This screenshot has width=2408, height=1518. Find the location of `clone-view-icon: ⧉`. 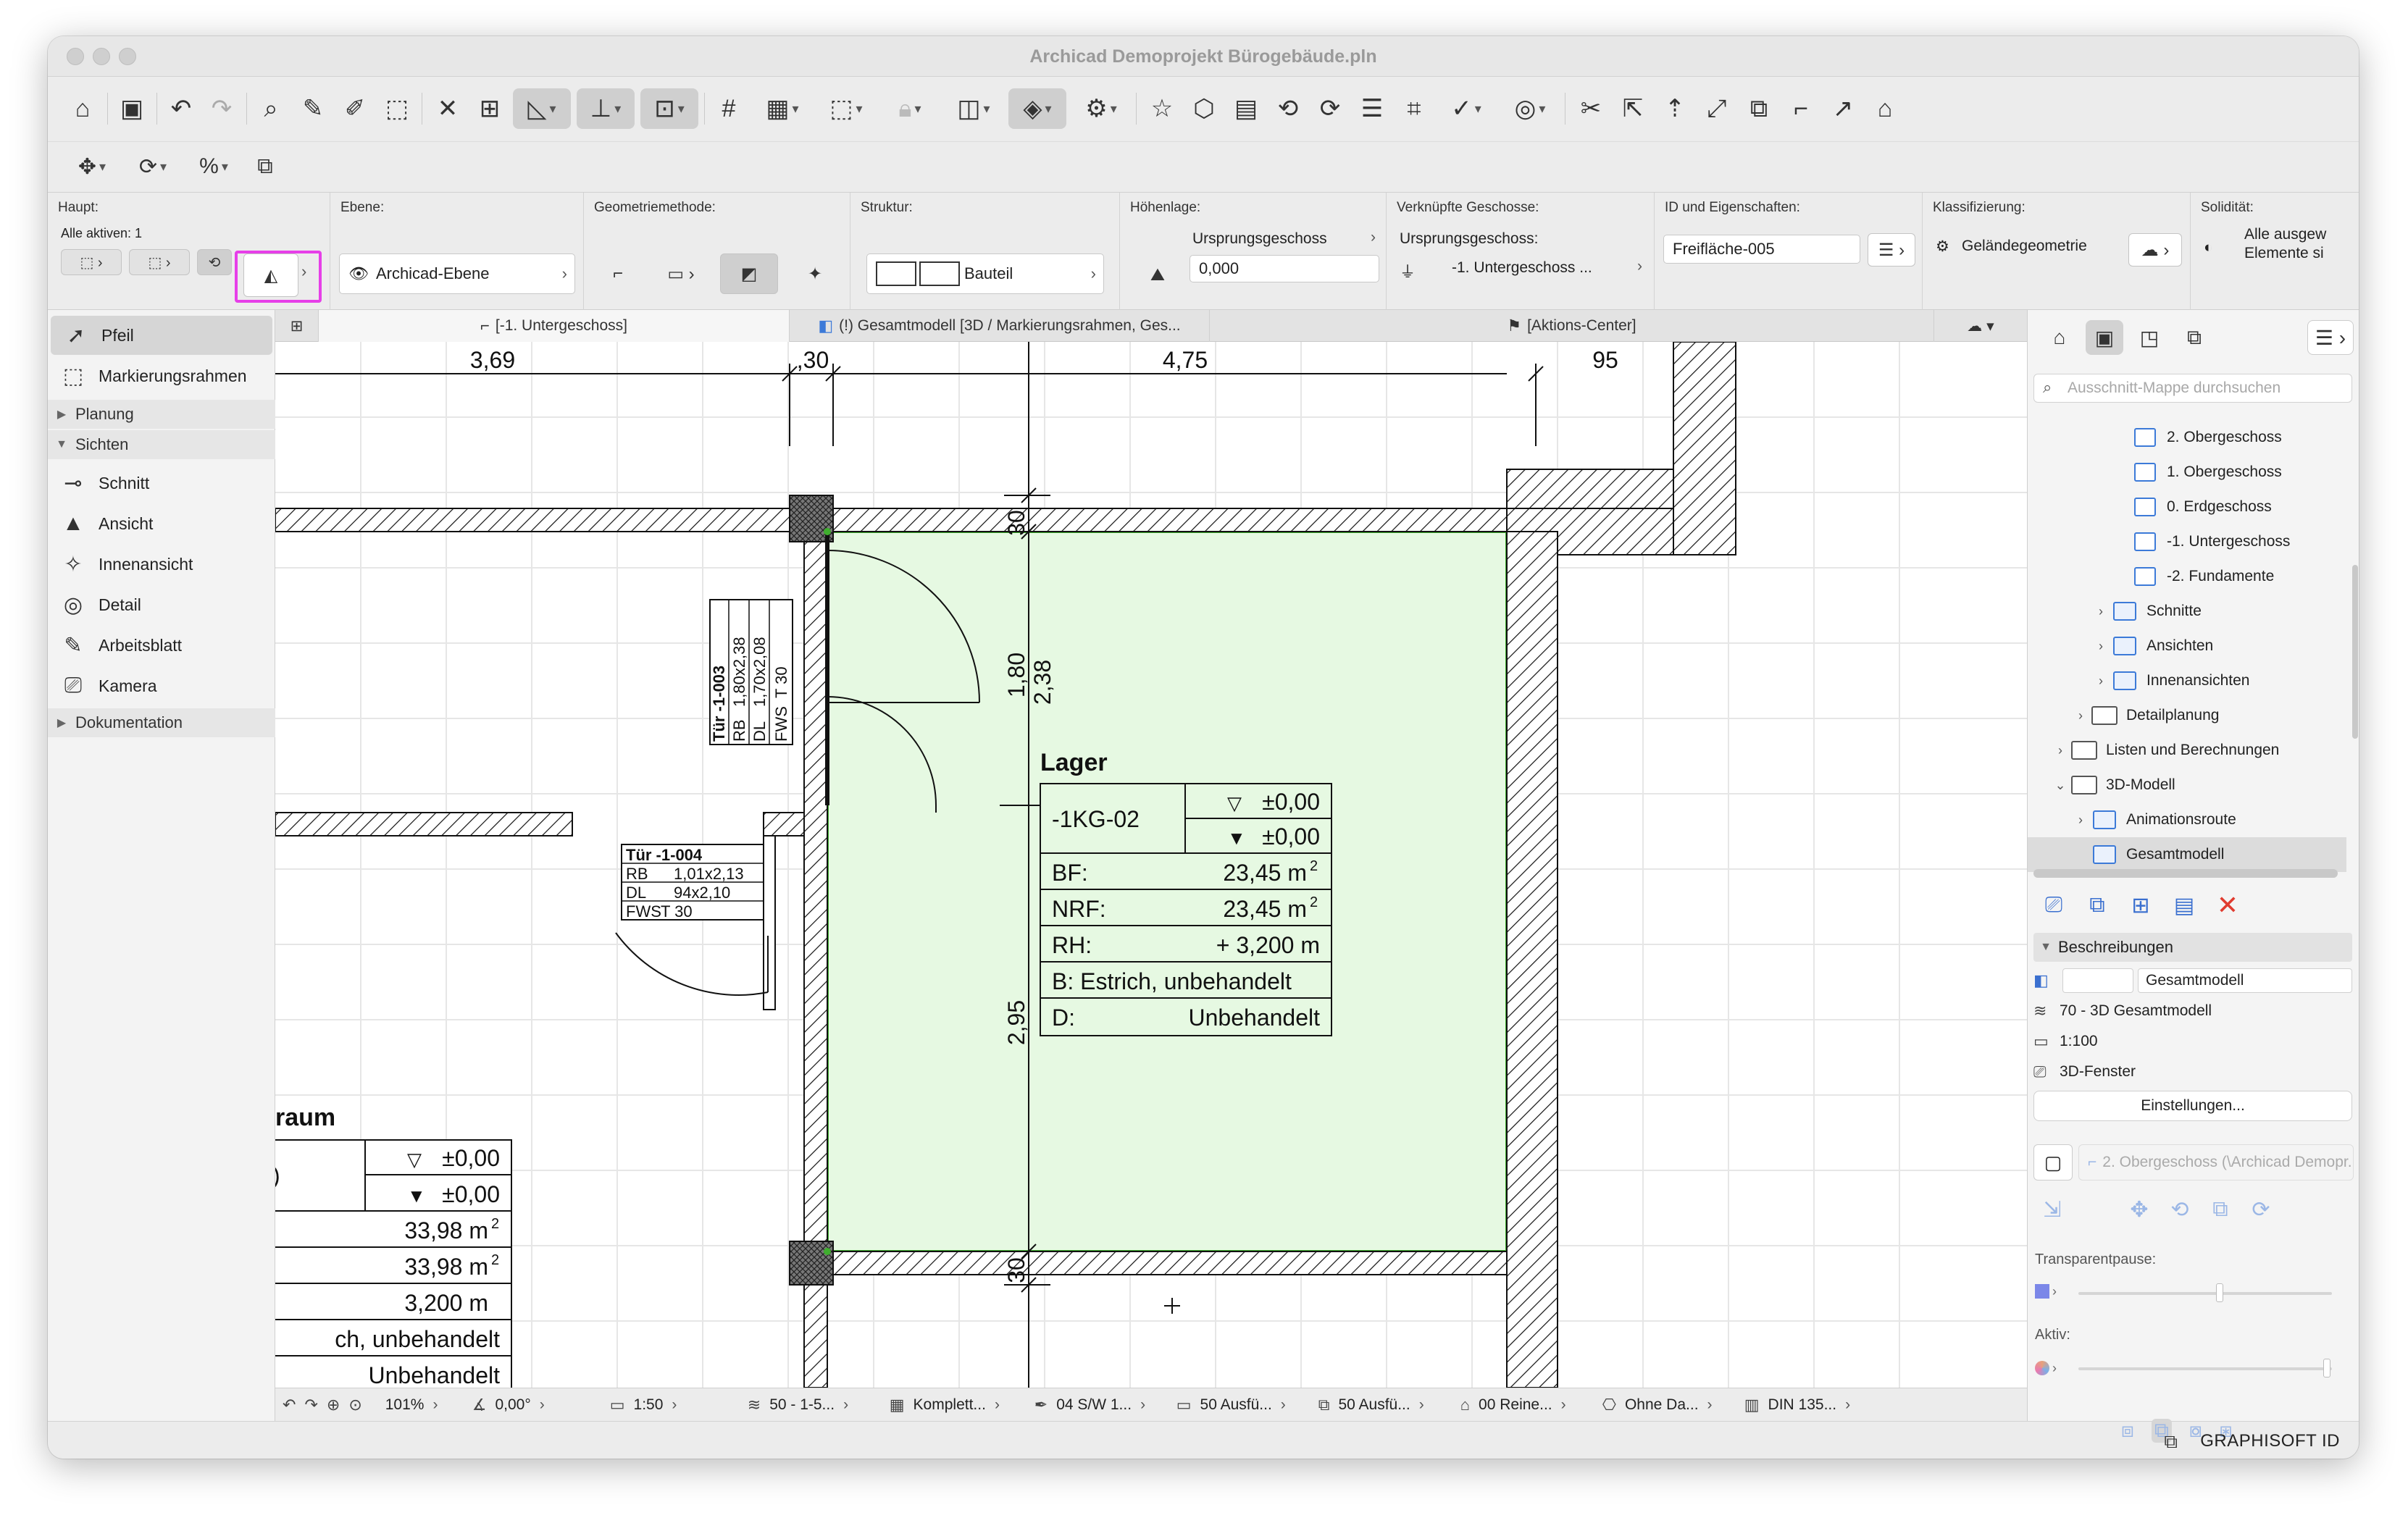

clone-view-icon: ⧉ is located at coordinates (2097, 906).